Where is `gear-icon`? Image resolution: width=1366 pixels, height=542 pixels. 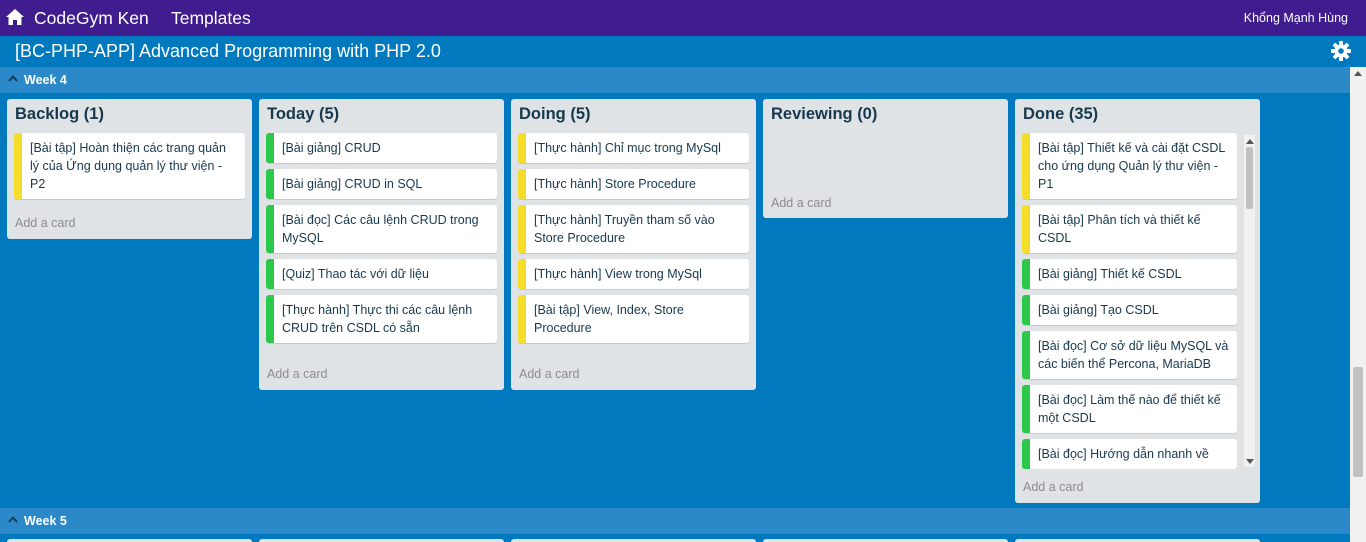 gear-icon is located at coordinates (1341, 51).